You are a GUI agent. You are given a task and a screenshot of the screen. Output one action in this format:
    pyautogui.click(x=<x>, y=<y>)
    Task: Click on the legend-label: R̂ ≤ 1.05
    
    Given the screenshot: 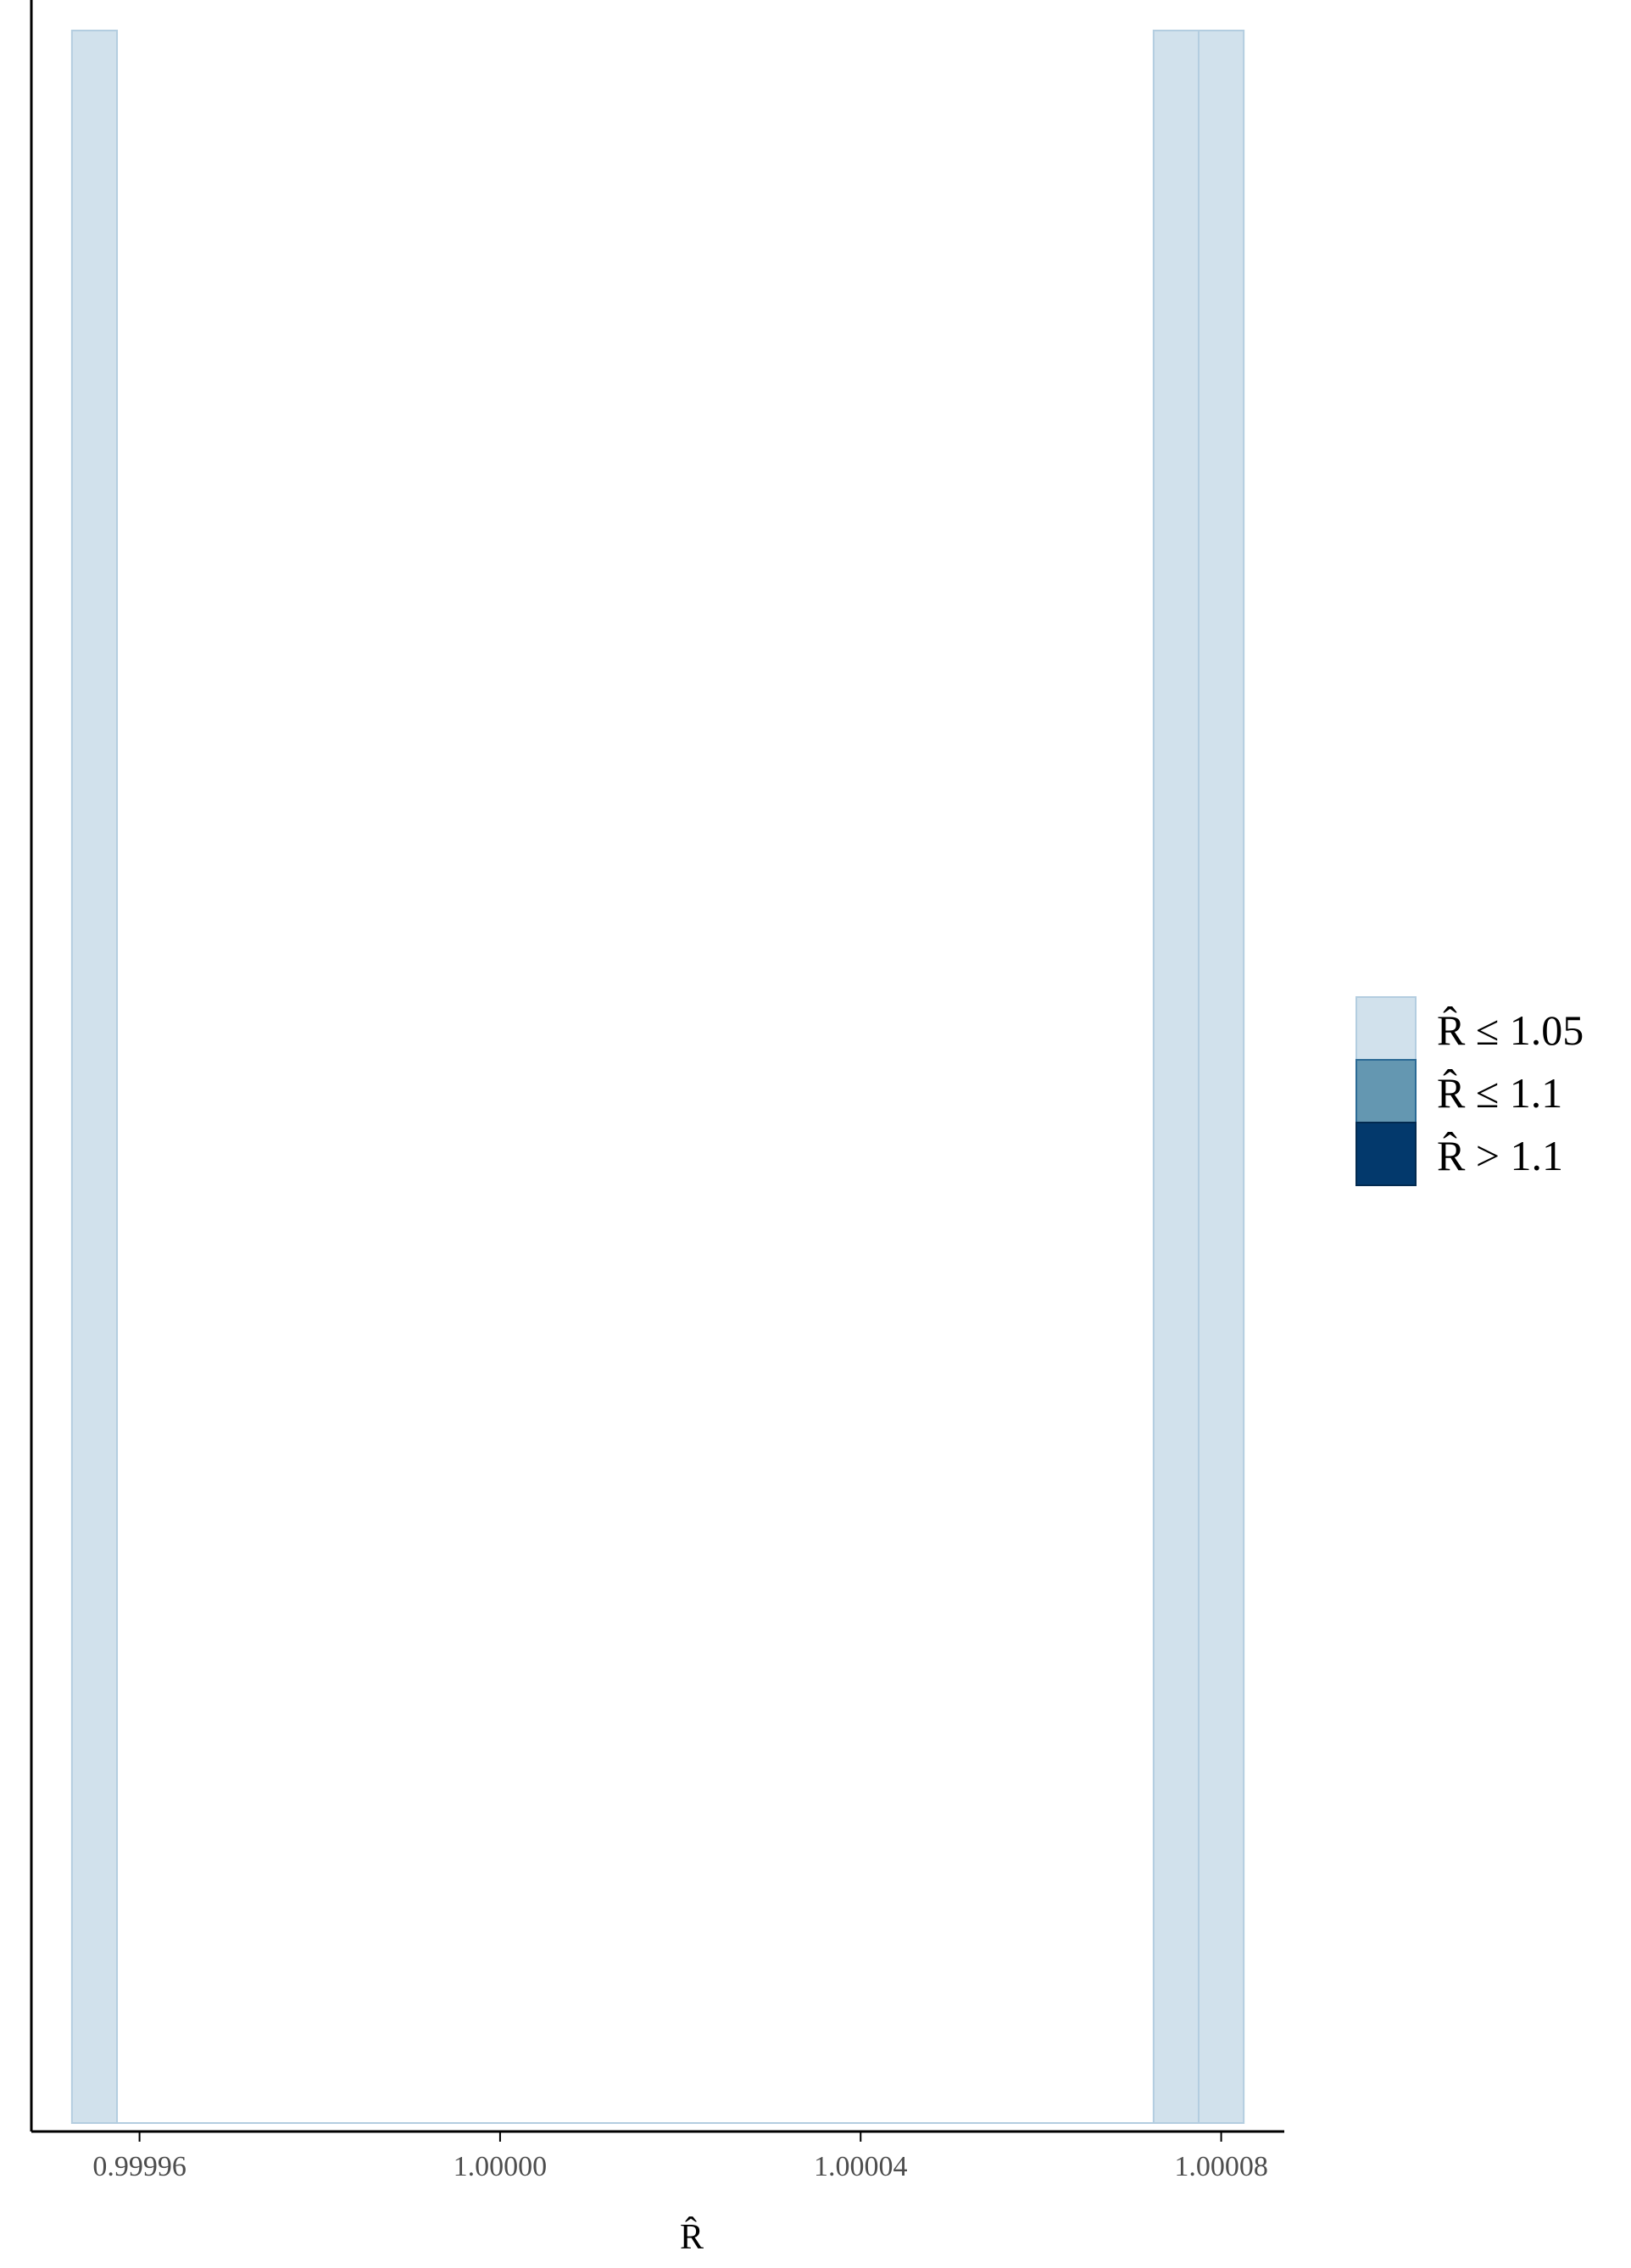 What is the action you would take?
    pyautogui.click(x=1510, y=1030)
    